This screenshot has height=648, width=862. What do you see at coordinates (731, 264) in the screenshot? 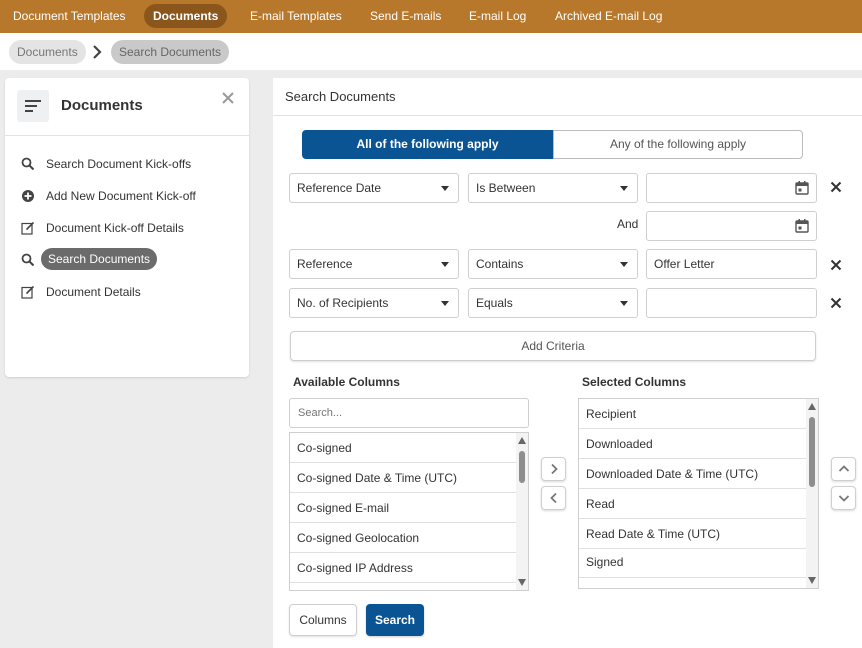
I see `criteria-value-input: Offer Letter` at bounding box center [731, 264].